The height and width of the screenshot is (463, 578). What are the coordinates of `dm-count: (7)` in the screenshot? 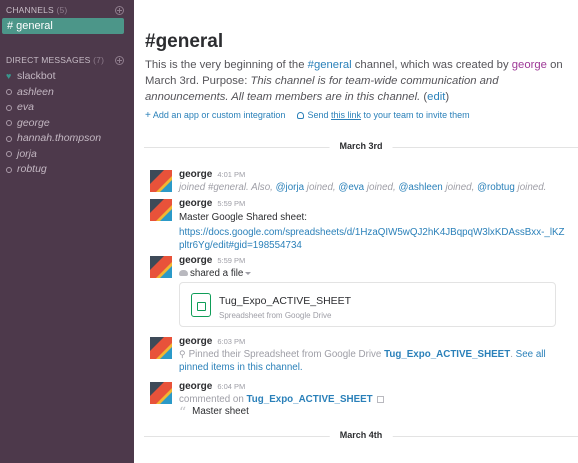 It's located at (99, 60).